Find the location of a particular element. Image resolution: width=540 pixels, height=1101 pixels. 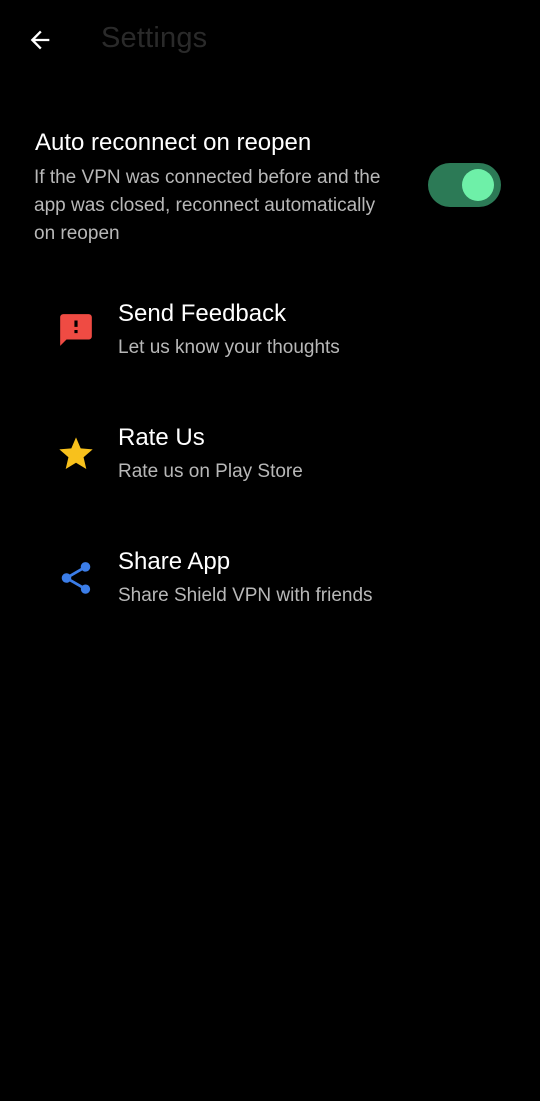

top-app-bar: Settings is located at coordinates (270, 40).